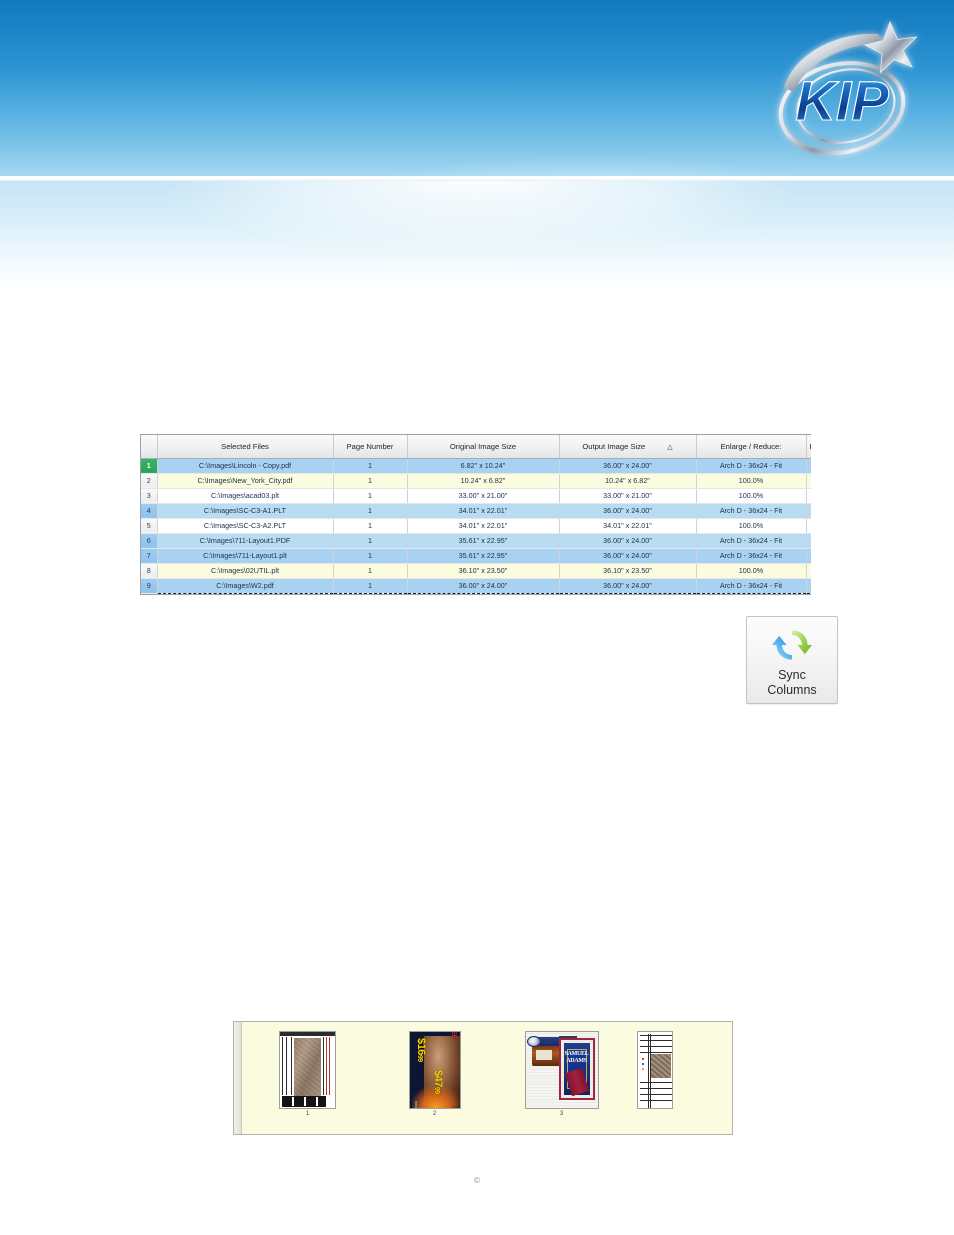  I want to click on header-banner: KIP, so click(477, 88).